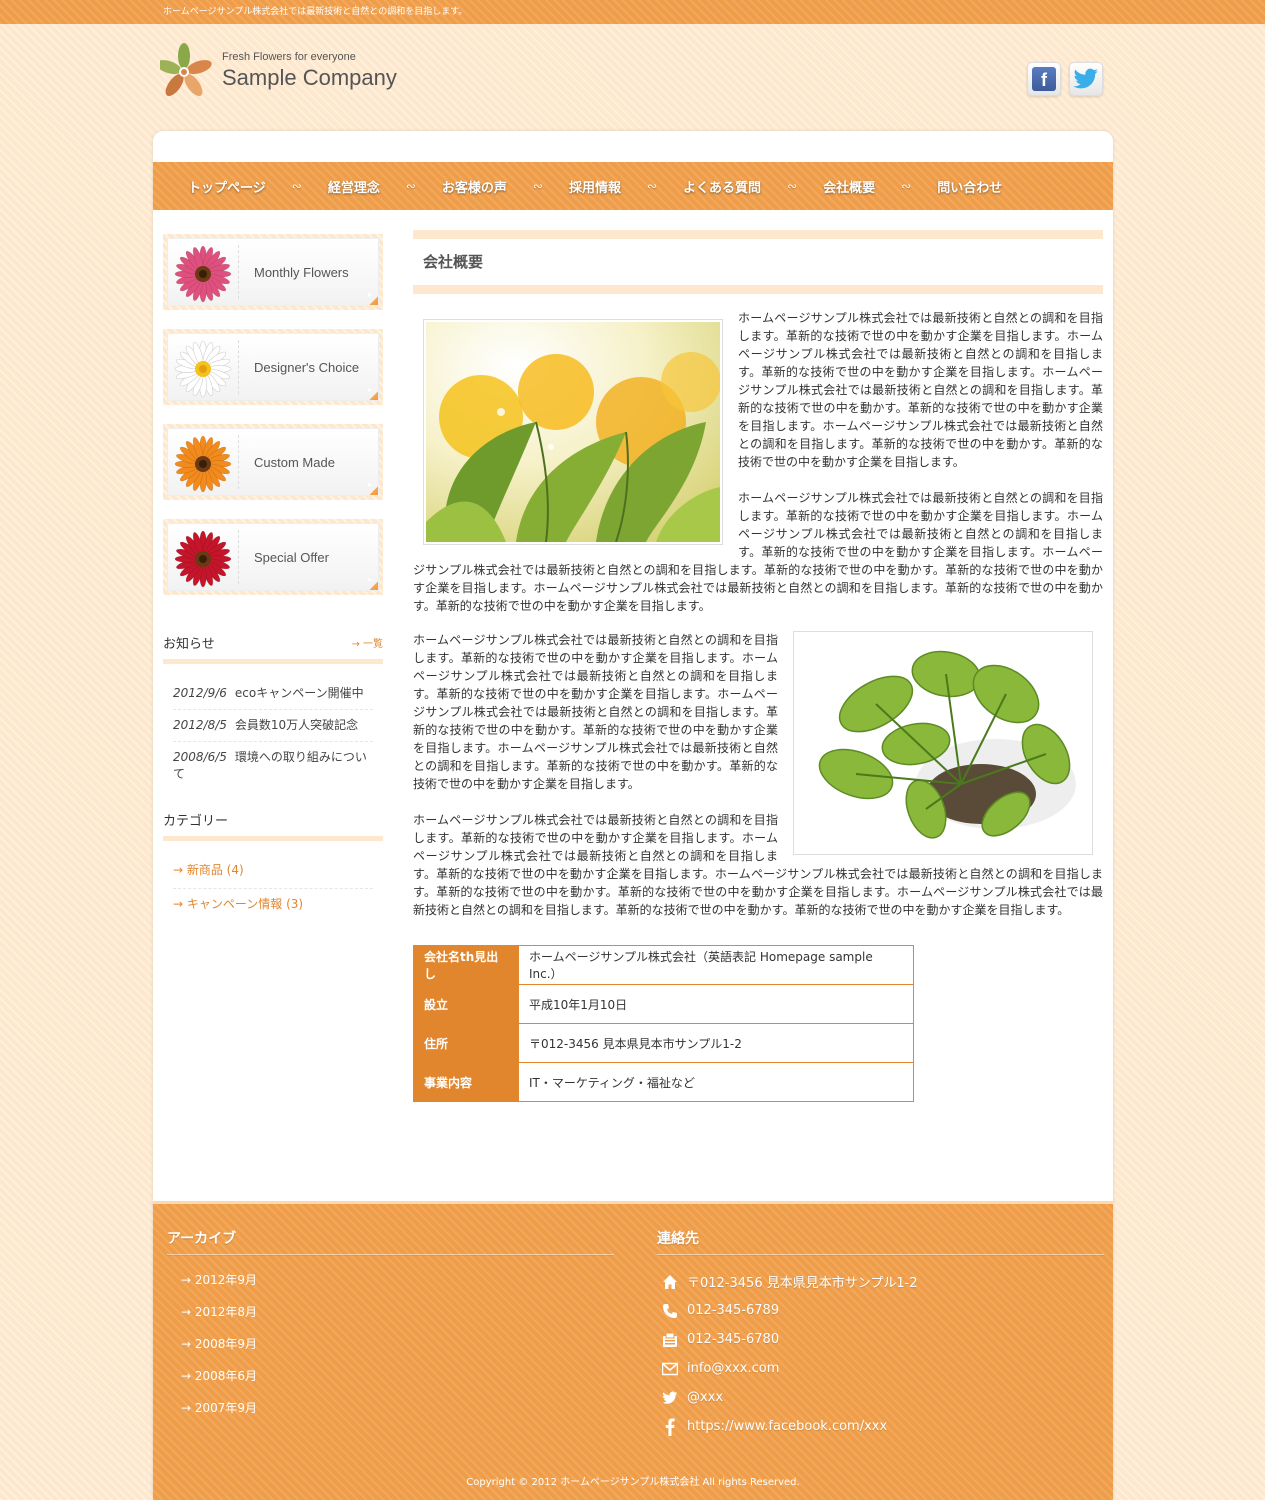  I want to click on facebook-icon: f, so click(1044, 79).